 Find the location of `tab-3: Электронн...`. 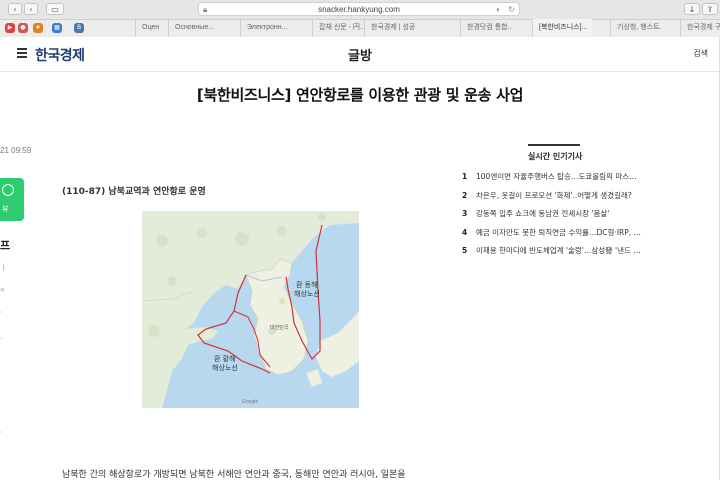

tab-3: Электронн... is located at coordinates (267, 28).